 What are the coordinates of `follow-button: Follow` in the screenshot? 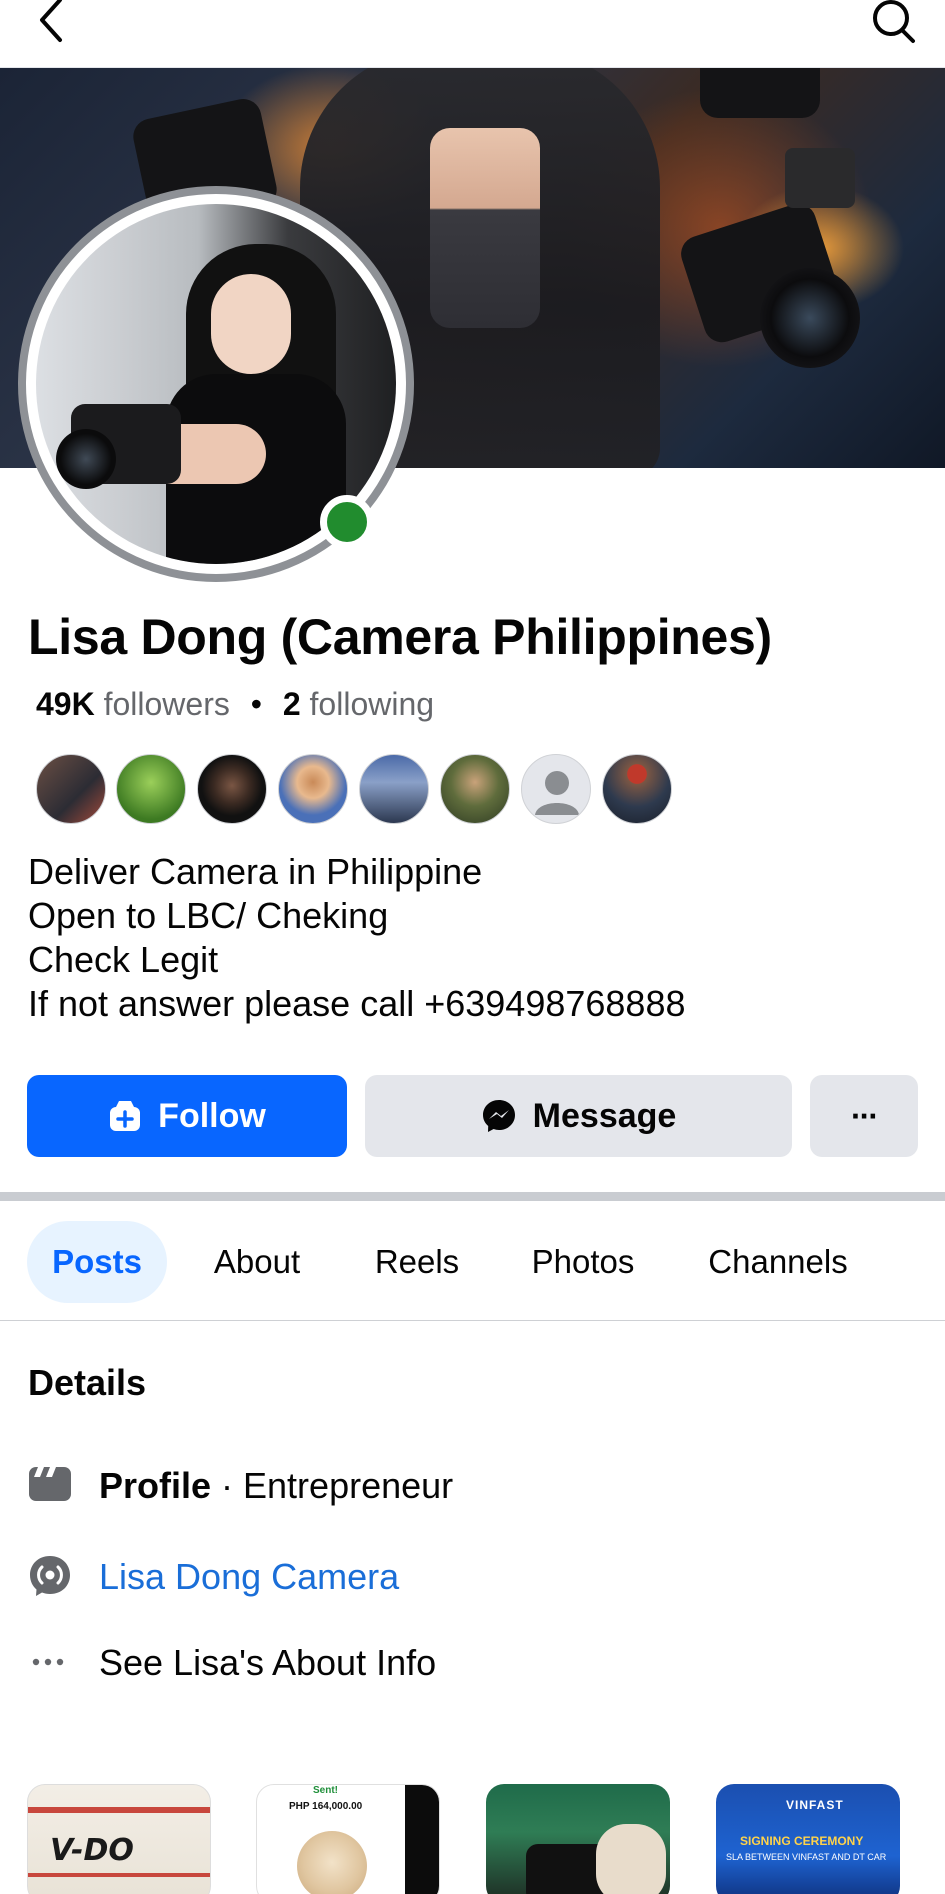 It's located at (187, 1116).